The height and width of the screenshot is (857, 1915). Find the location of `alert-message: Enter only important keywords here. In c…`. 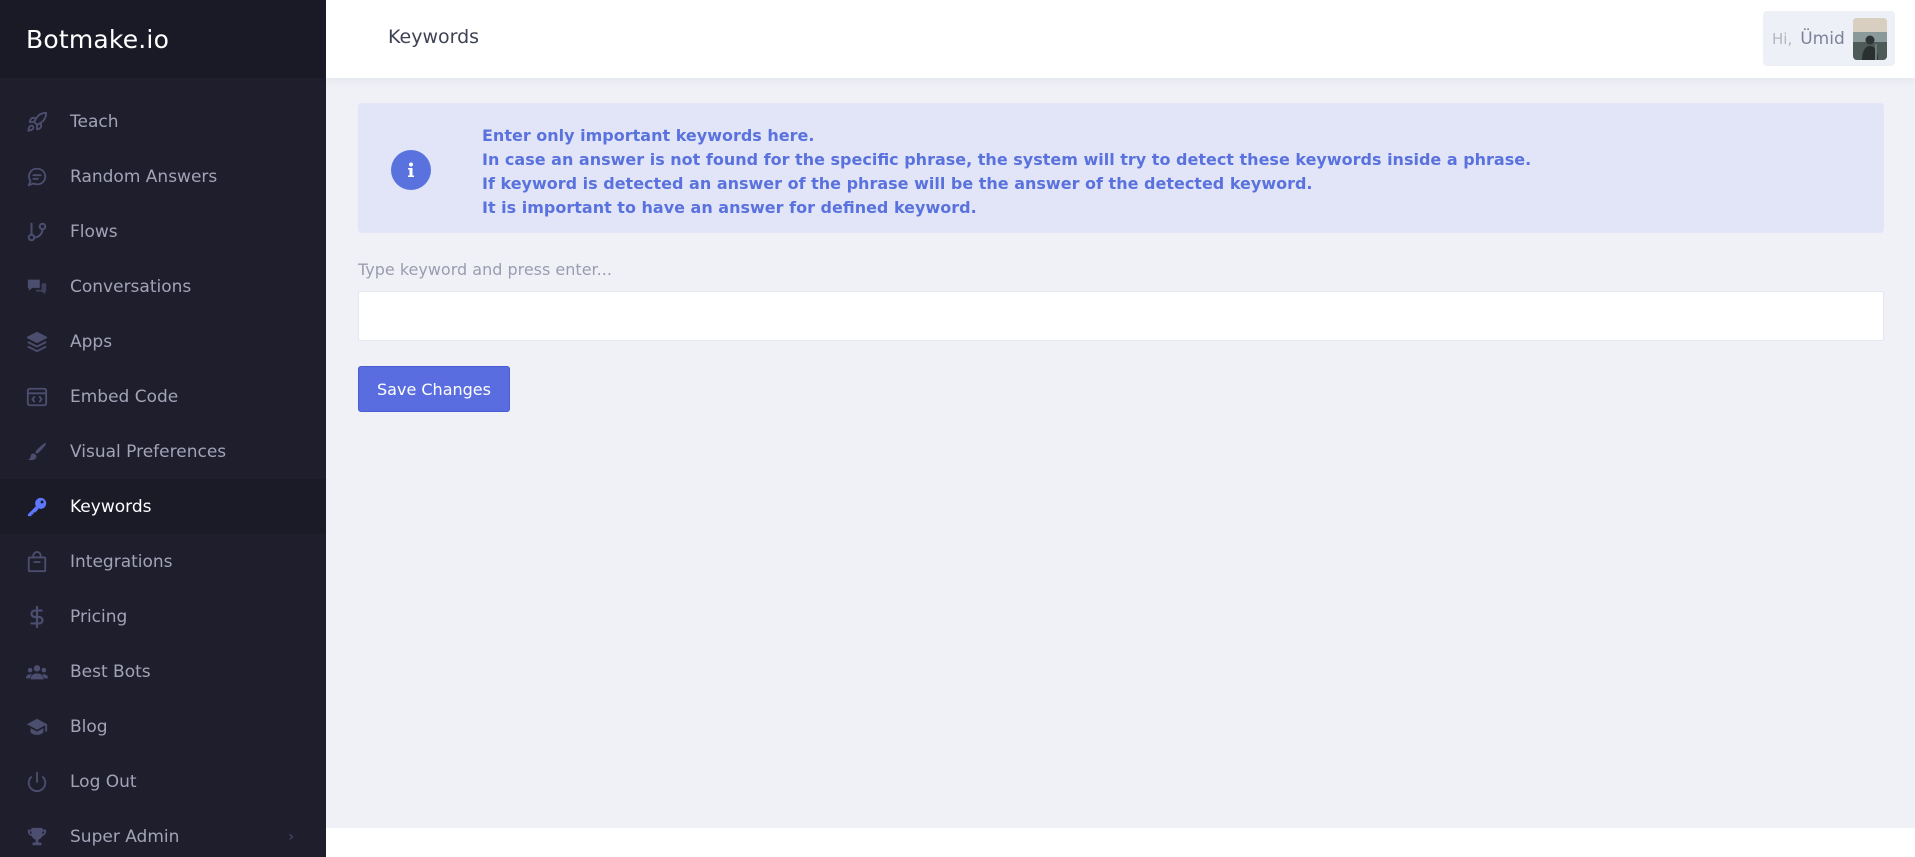

alert-message: Enter only important keywords here. In c… is located at coordinates (1006, 172).